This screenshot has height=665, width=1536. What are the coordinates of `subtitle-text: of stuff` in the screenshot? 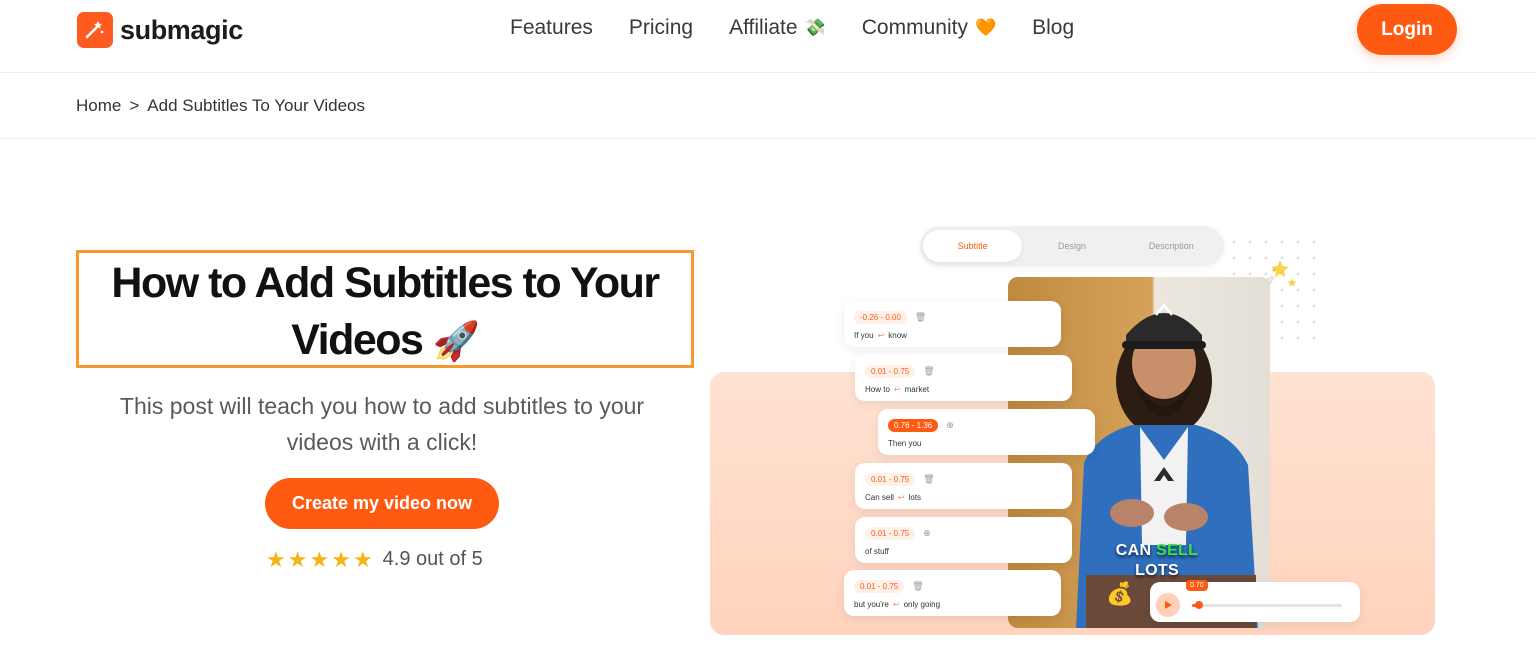 It's located at (963, 551).